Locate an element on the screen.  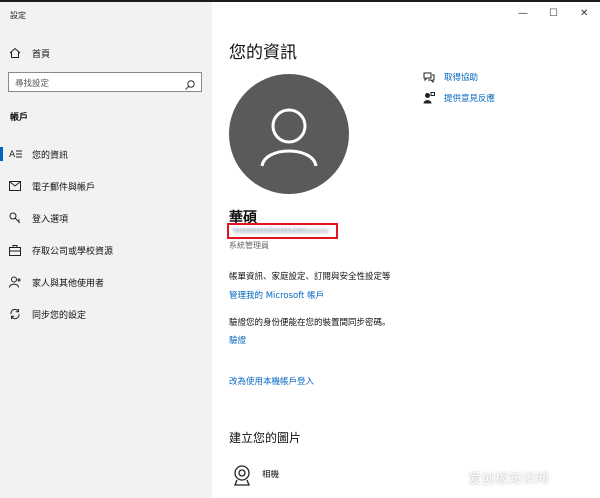
window-title: 設定 is located at coordinates (18, 15).